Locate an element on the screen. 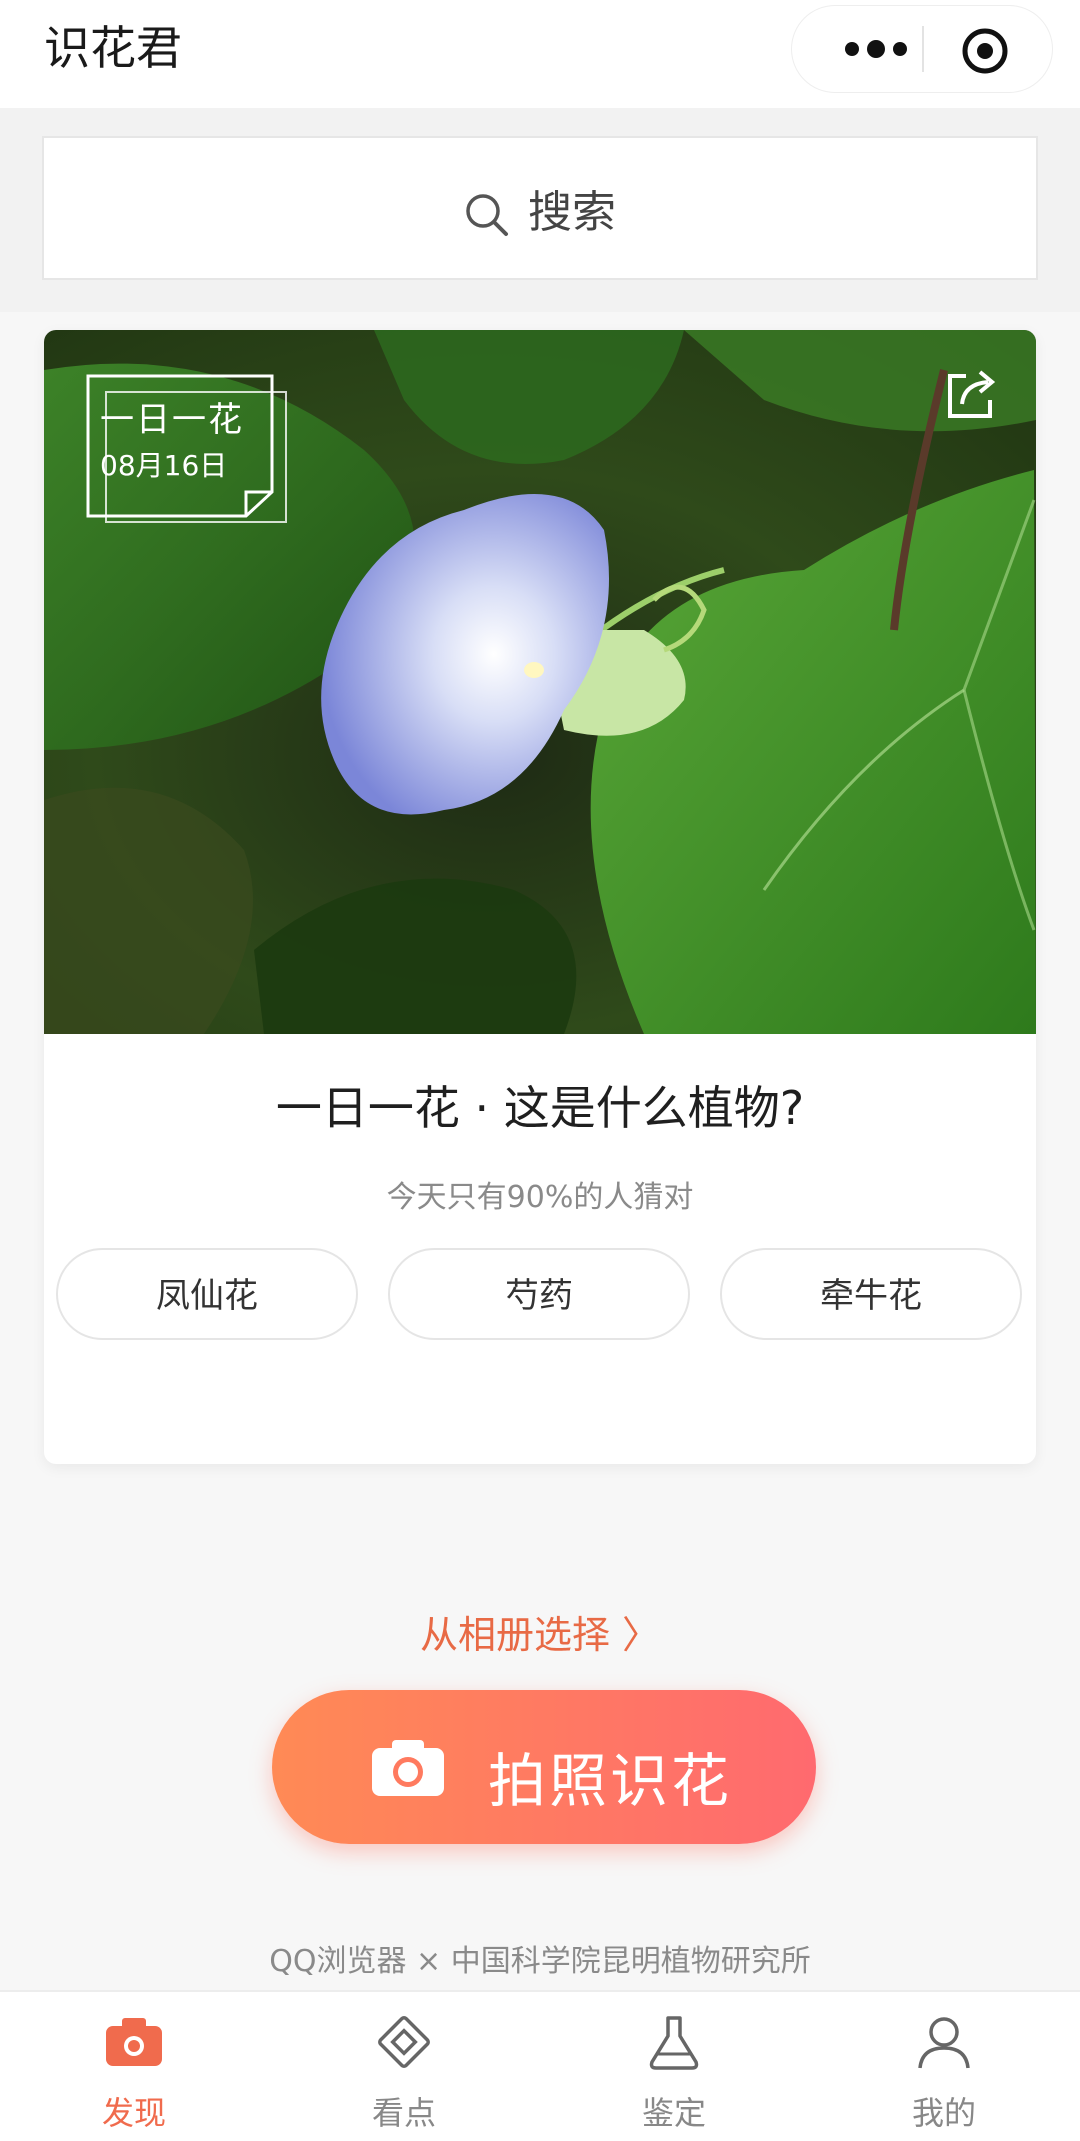  tab-label: 发现 is located at coordinates (133, 2113).